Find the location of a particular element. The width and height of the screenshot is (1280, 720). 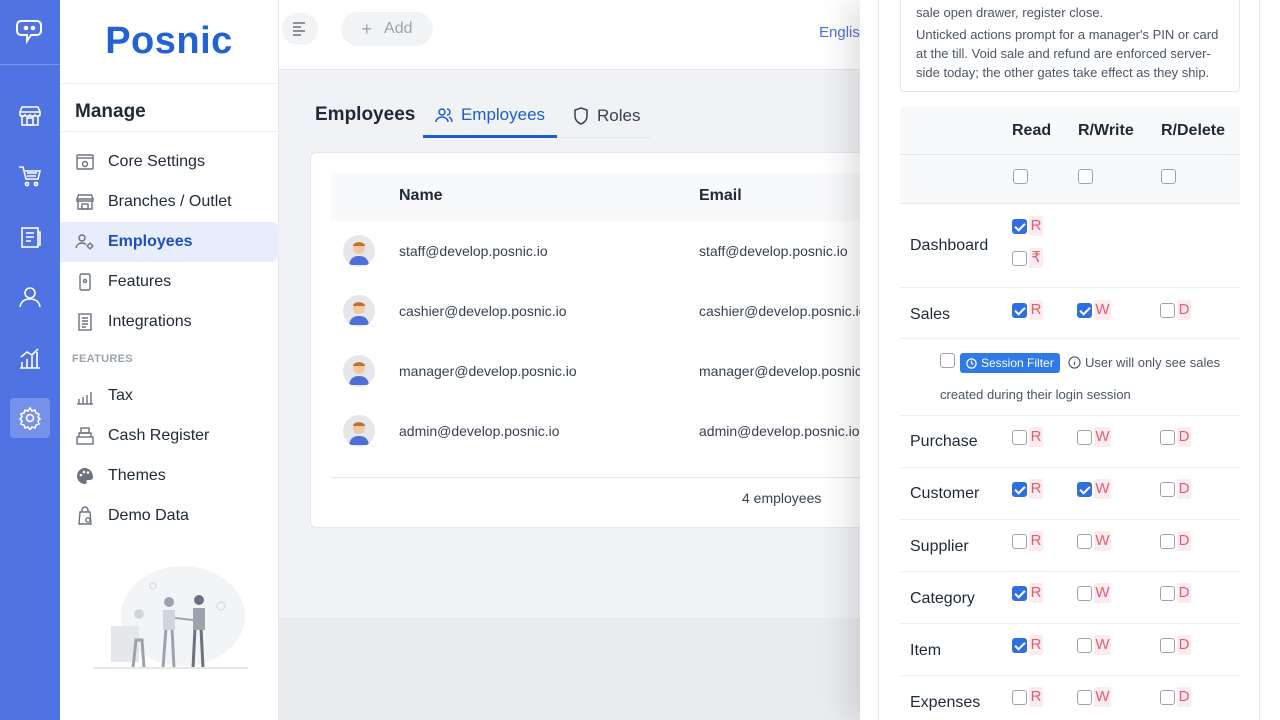

cart-icon is located at coordinates (30, 176).